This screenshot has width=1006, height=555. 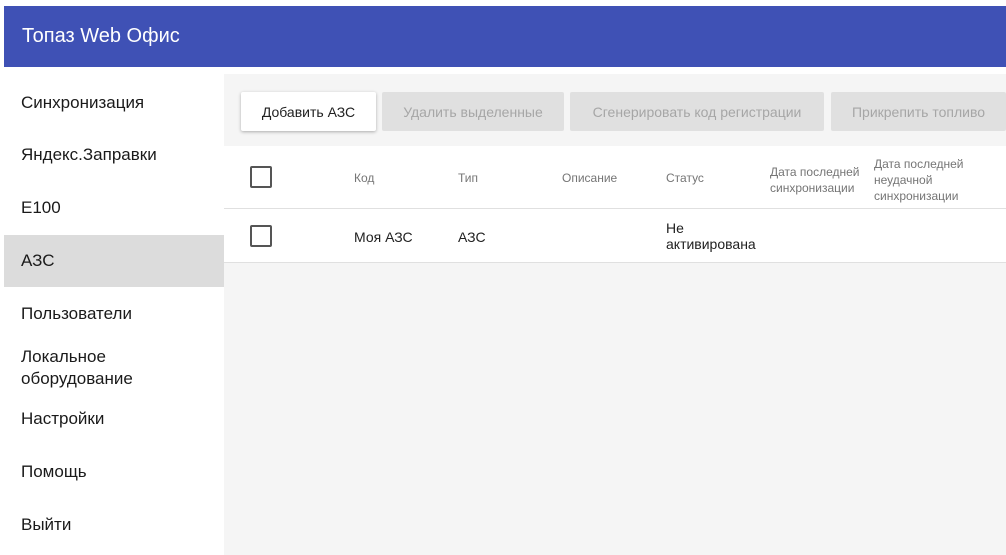 I want to click on column-header-code: Код, so click(x=364, y=178).